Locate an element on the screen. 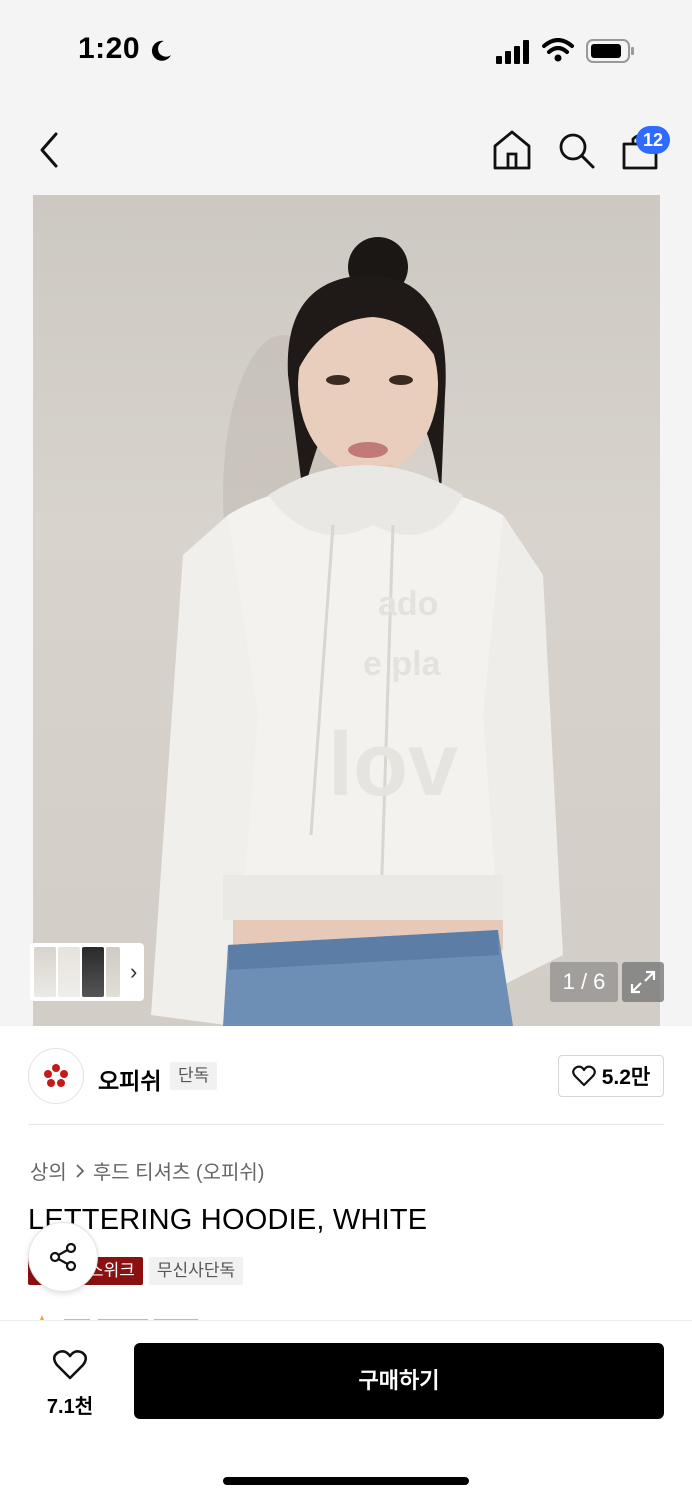  exclusive-badge: 단독 is located at coordinates (194, 1076).